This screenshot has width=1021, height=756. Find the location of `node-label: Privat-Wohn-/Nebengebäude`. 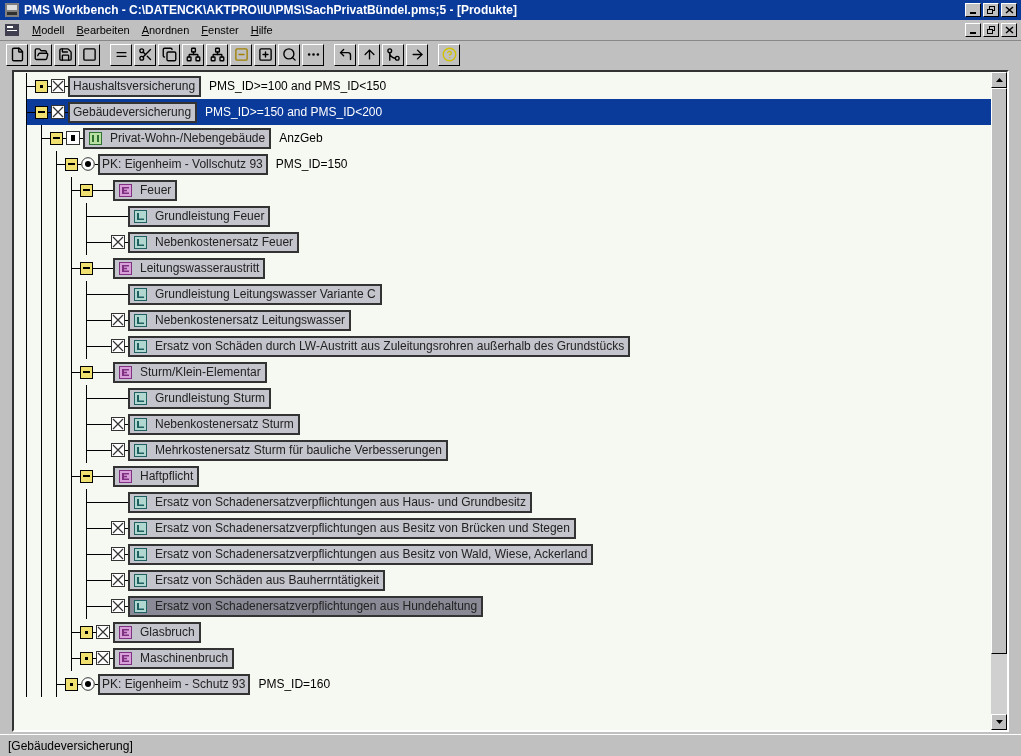

node-label: Privat-Wohn-/Nebengebäude is located at coordinates (188, 138).